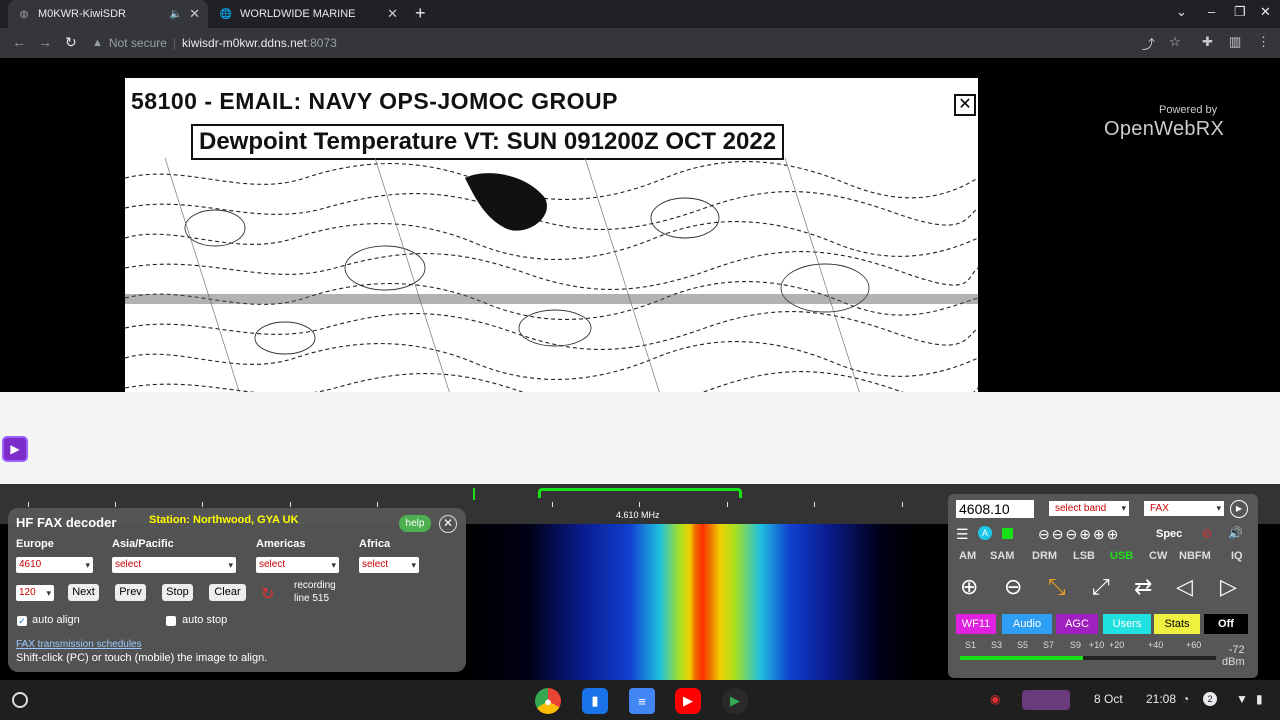  I want to click on auto-stop-label: auto stop, so click(205, 620).